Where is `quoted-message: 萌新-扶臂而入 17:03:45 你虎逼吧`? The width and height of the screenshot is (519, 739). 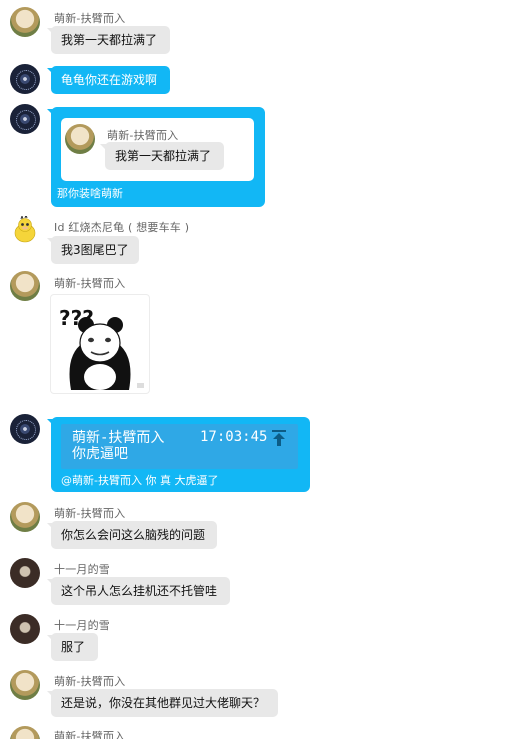 quoted-message: 萌新-扶臂而入 17:03:45 你虎逼吧 is located at coordinates (179, 446).